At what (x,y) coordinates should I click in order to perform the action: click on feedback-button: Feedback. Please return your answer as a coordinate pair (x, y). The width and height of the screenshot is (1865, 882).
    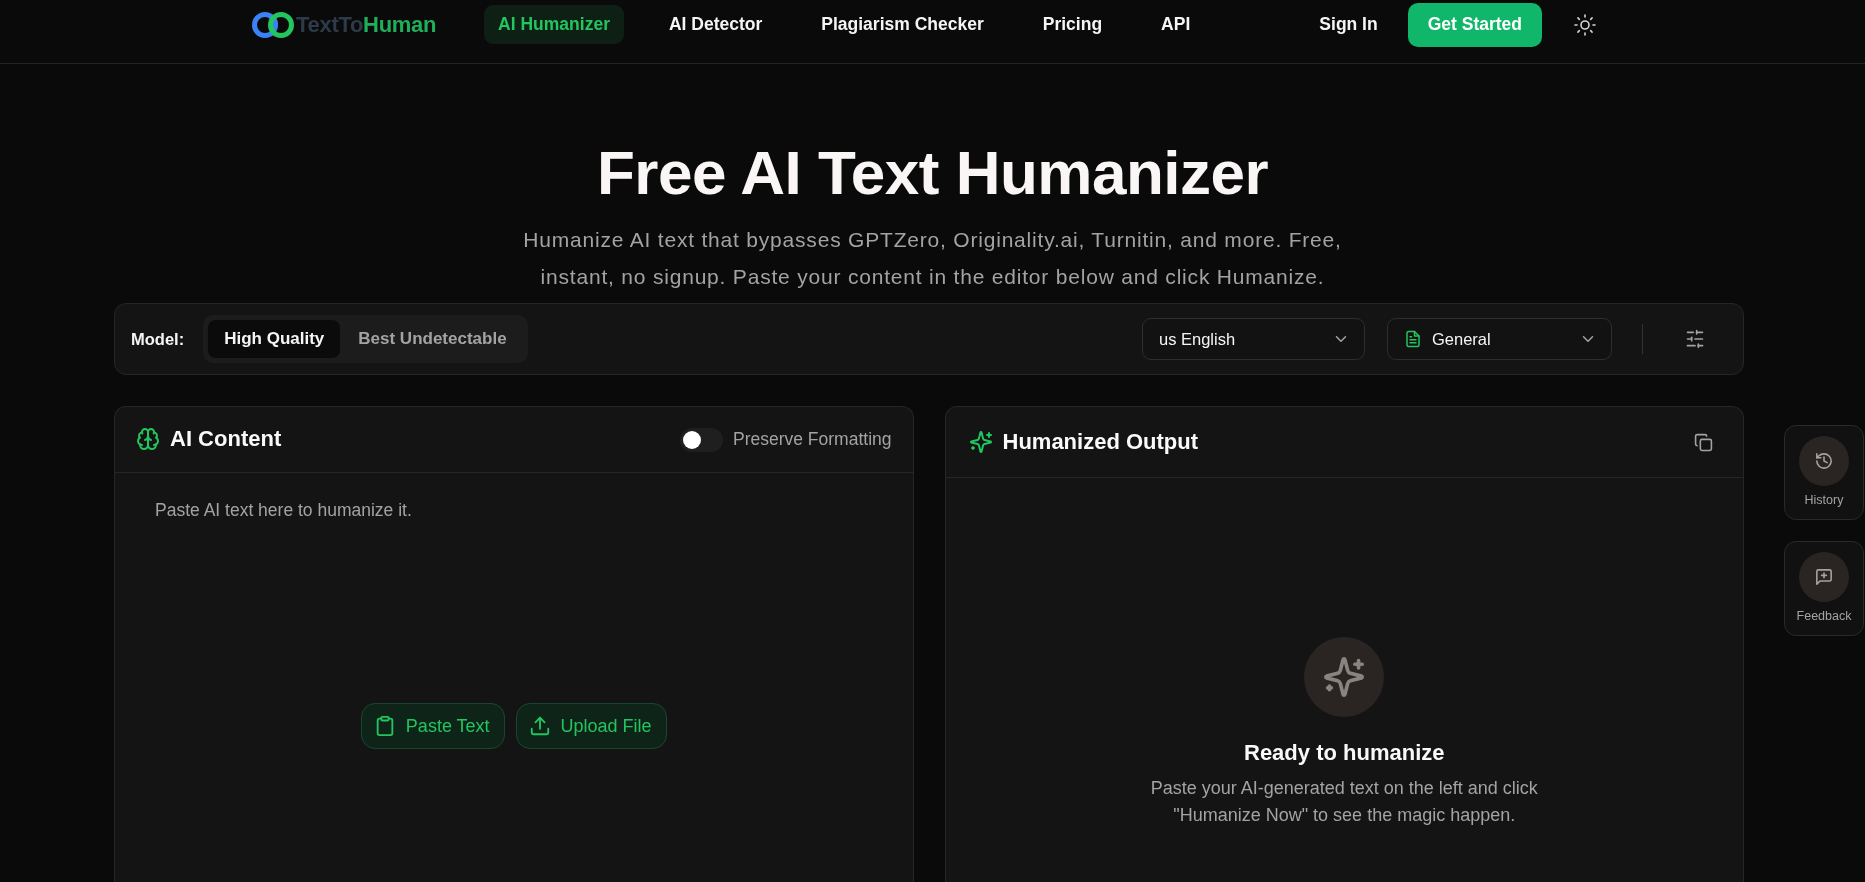
    Looking at the image, I should click on (1824, 588).